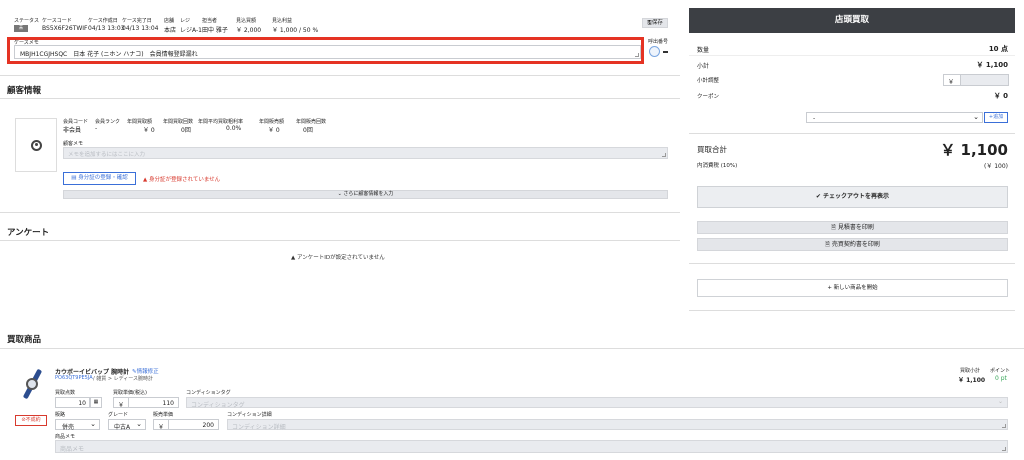 The image size is (1024, 460). Describe the element at coordinates (21, 28) in the screenshot. I see `status-badge: 未` at that location.